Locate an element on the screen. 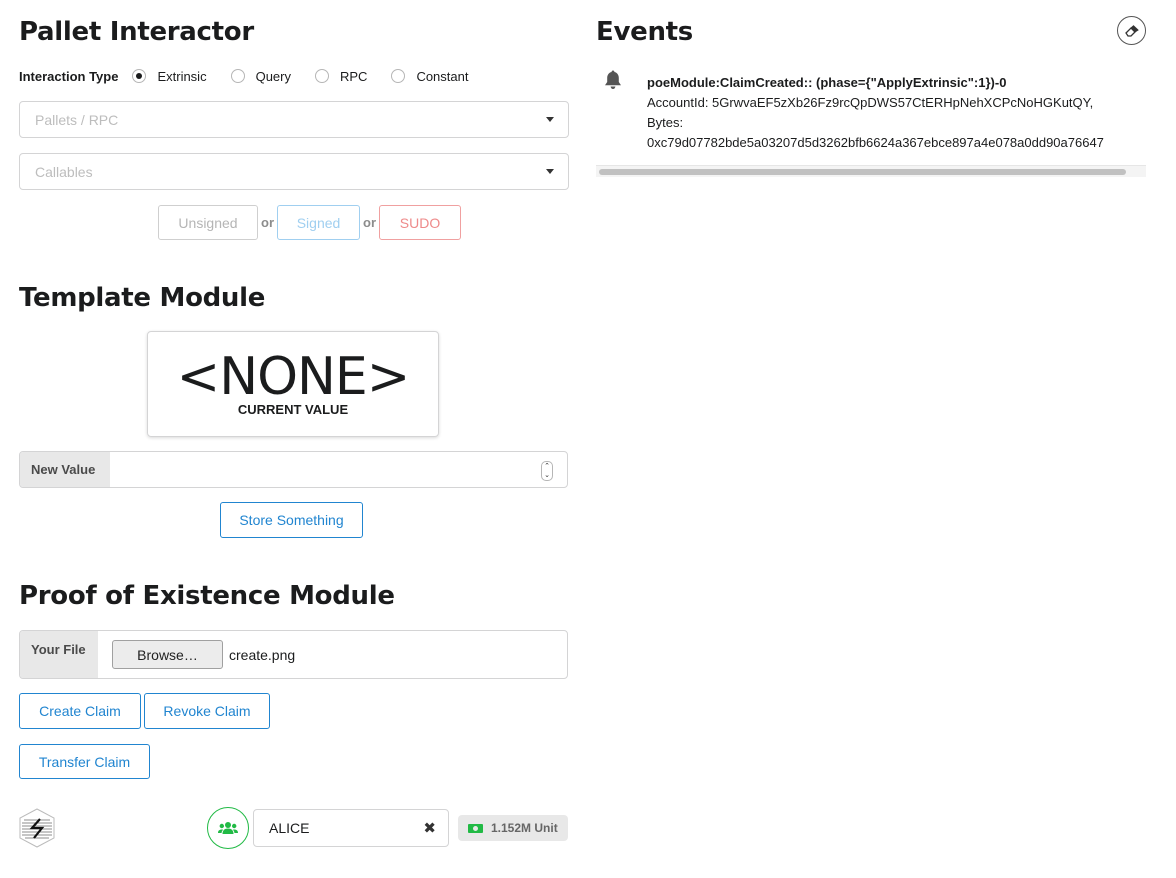  callables-dropdown: Callables is located at coordinates (294, 171).